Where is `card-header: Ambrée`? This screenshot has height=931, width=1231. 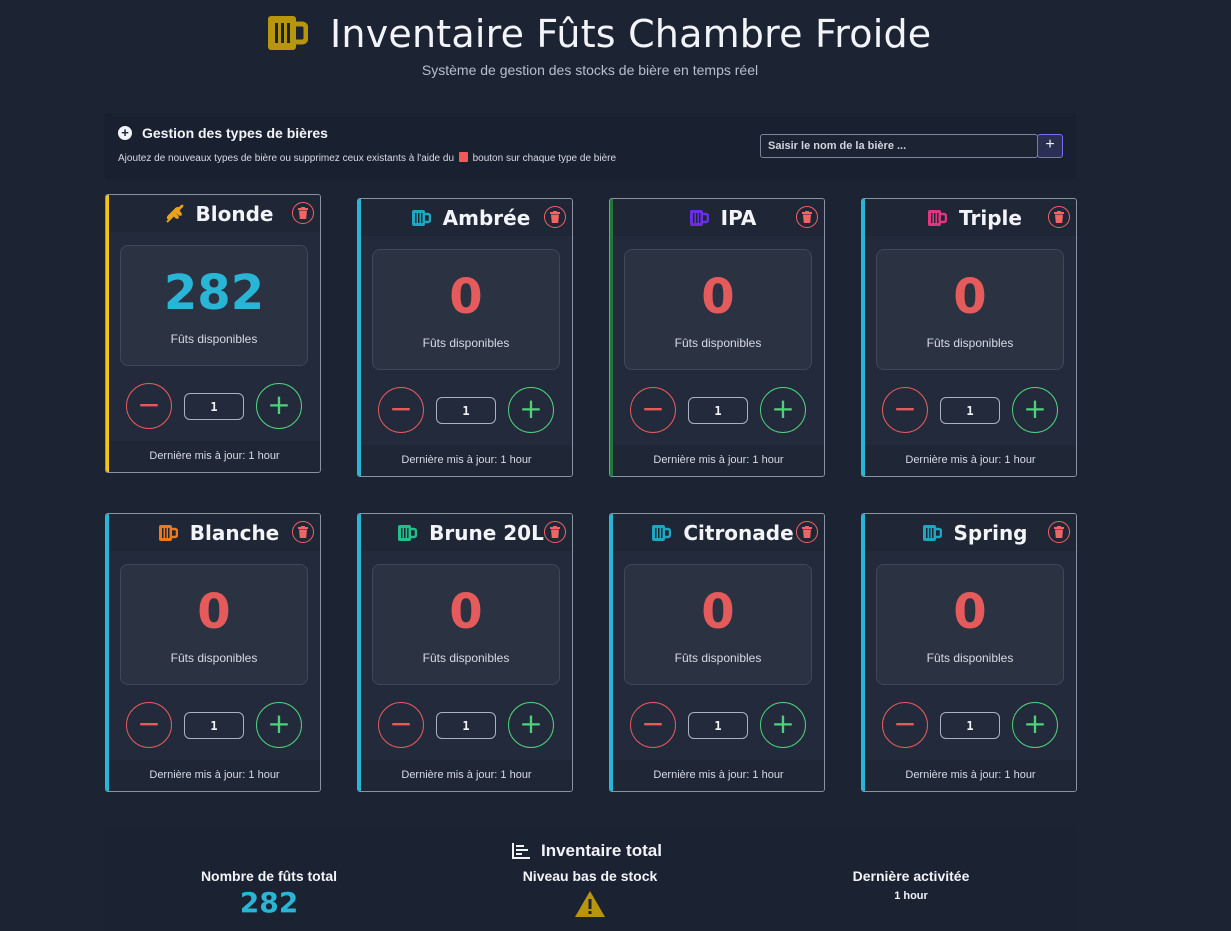 card-header: Ambrée is located at coordinates (466, 217).